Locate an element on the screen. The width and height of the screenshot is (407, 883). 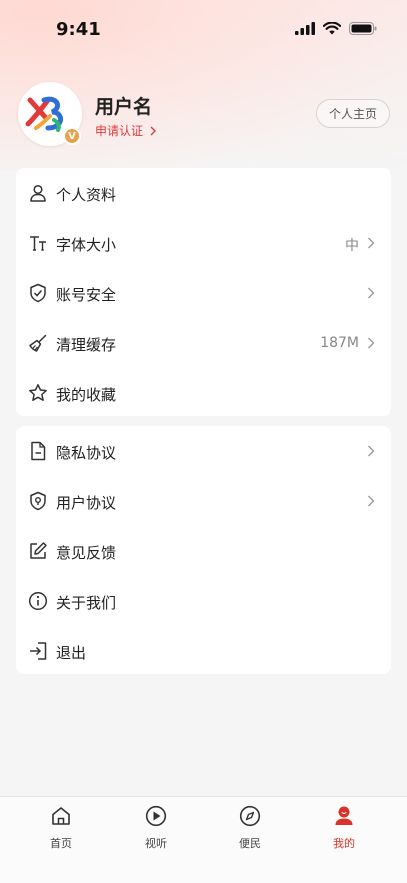
apply-verify-label: 申请认证 is located at coordinates (119, 131).